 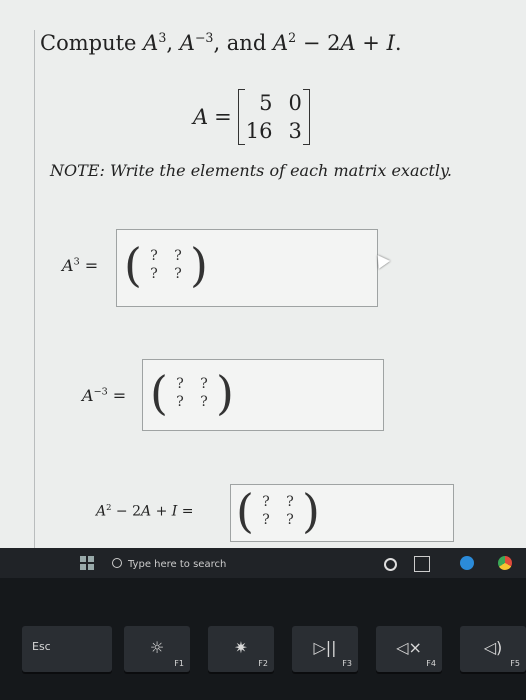 What do you see at coordinates (177, 564) in the screenshot?
I see `search-placeholder: Type here to search` at bounding box center [177, 564].